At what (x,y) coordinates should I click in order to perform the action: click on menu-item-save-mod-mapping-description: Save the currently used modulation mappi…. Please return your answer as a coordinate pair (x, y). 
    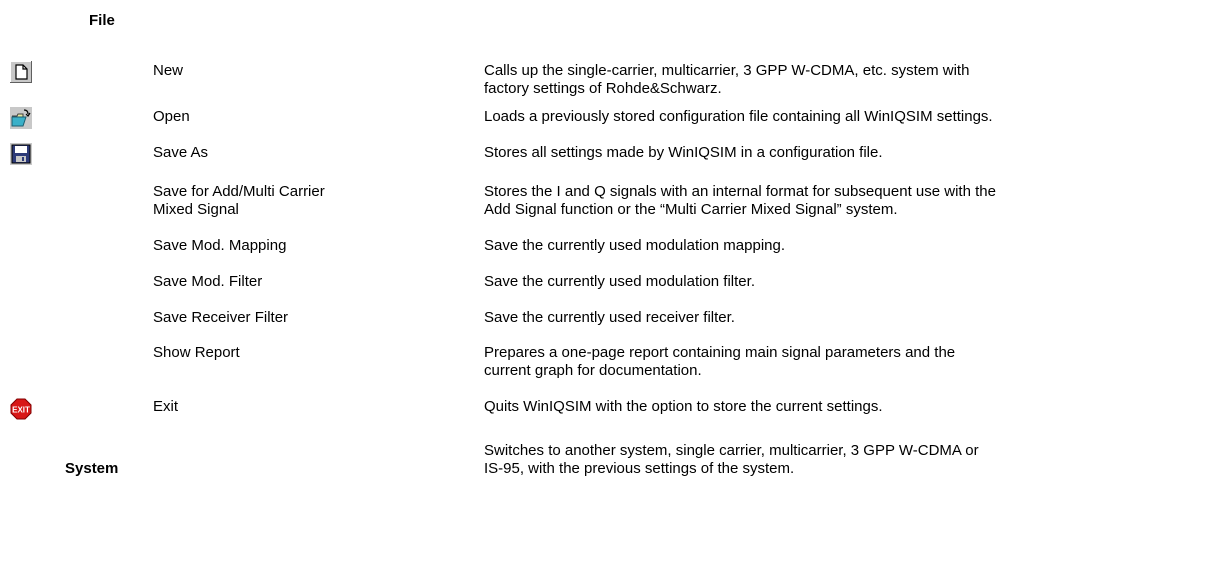
    Looking at the image, I should click on (635, 245).